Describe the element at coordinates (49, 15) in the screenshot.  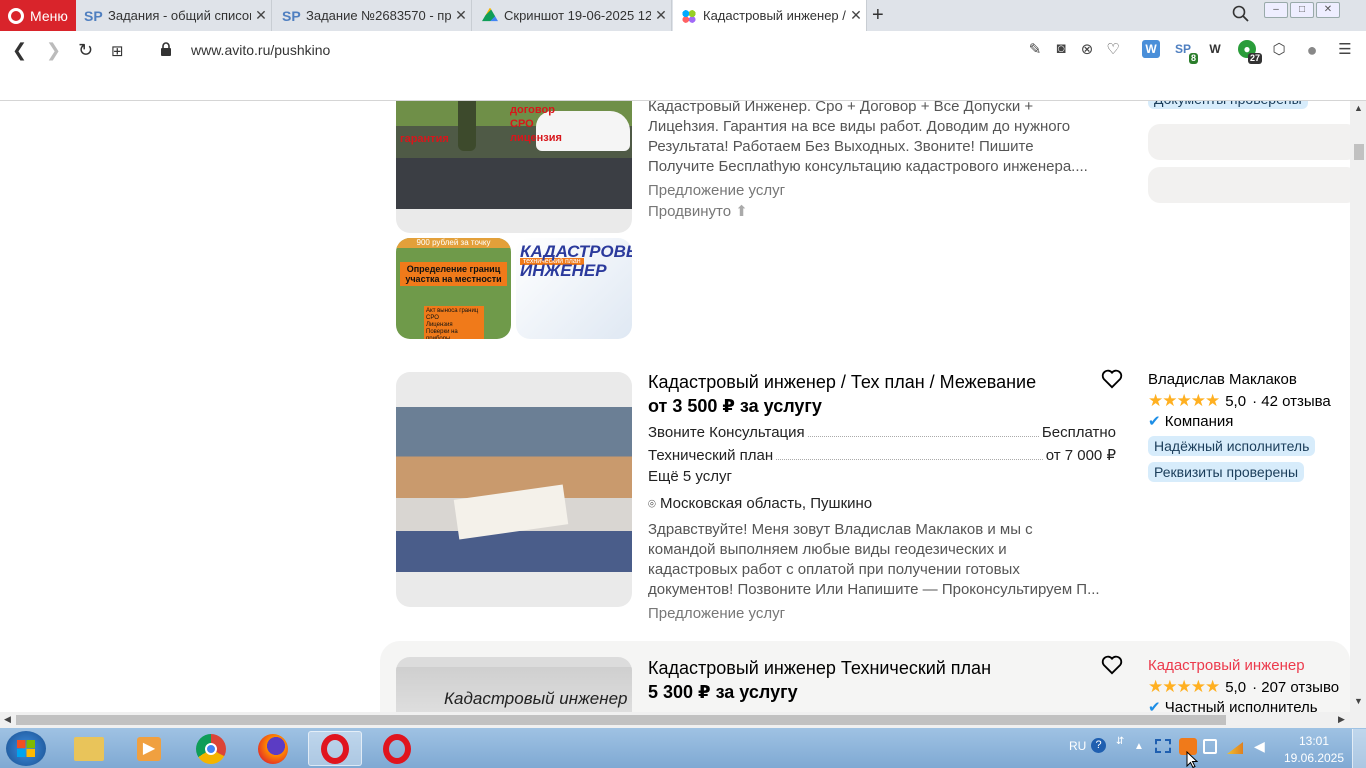
I see `menu-label: Меню` at that location.